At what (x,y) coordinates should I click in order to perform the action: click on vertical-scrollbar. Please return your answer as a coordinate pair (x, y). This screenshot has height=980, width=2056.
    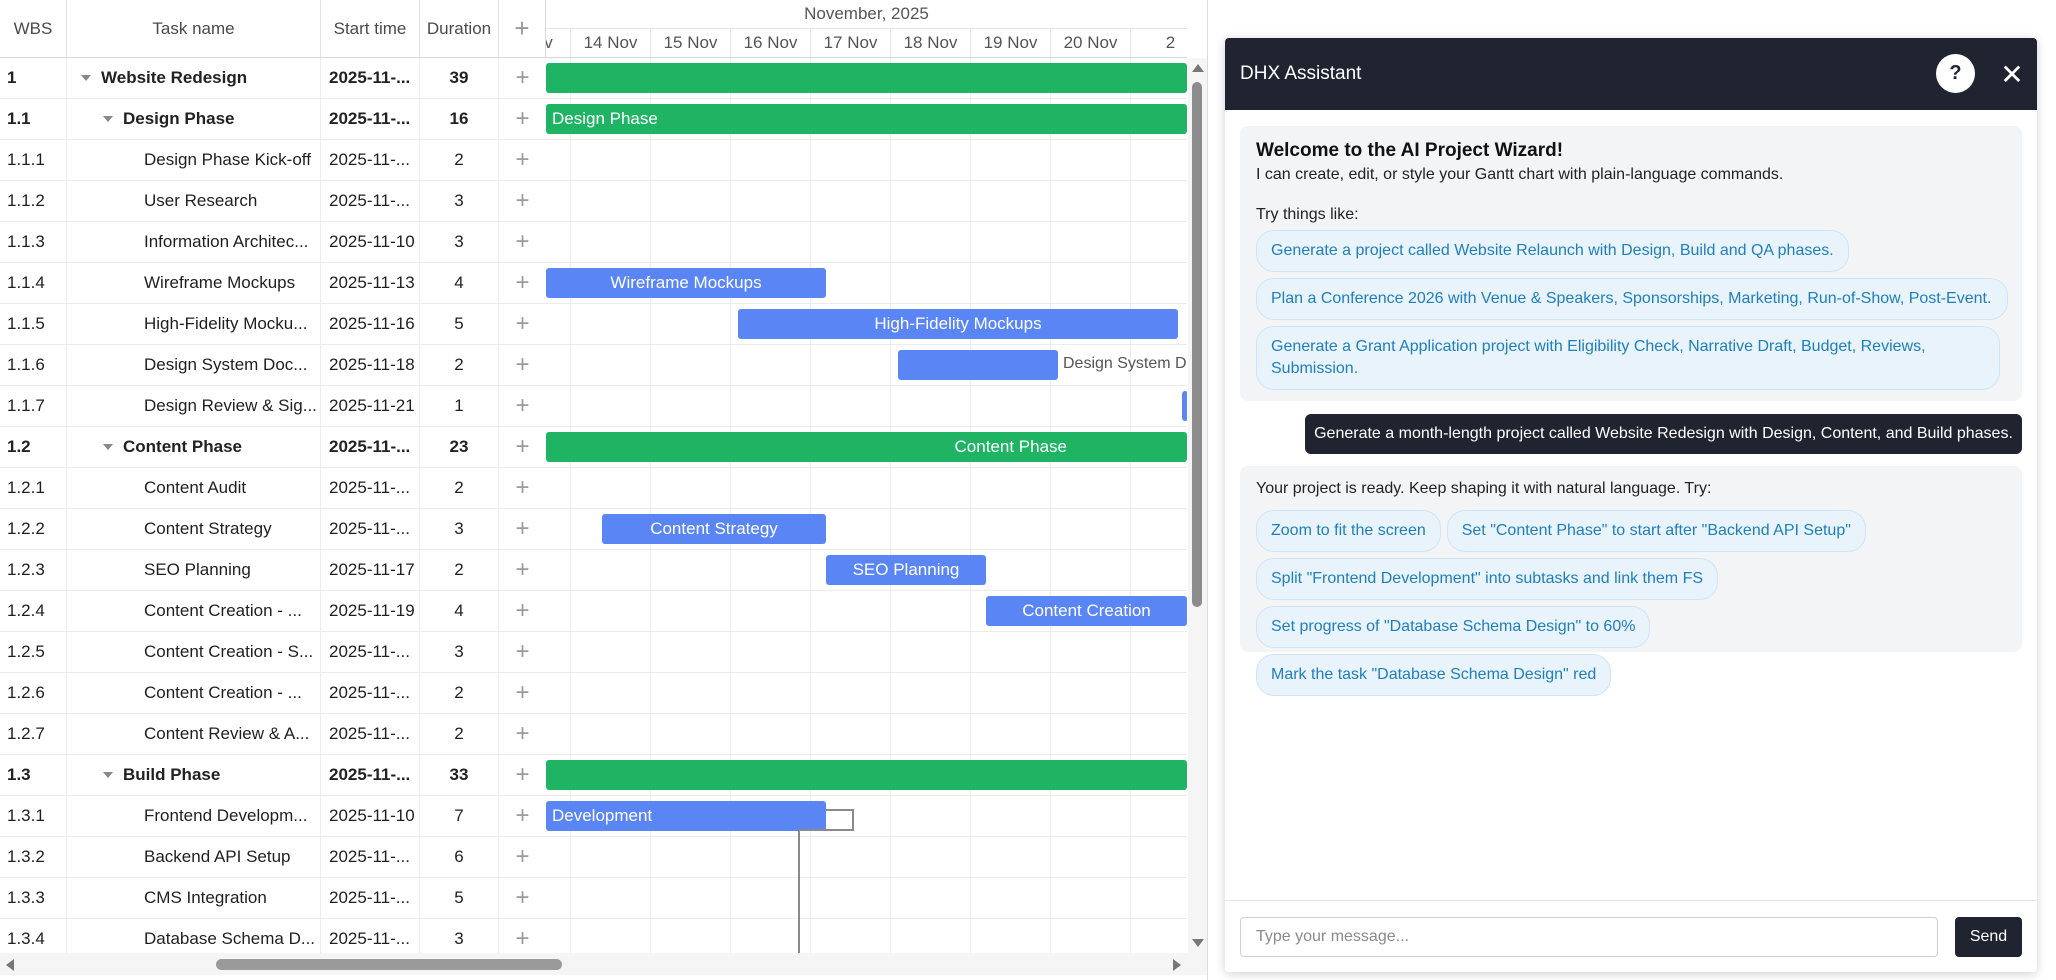
    Looking at the image, I should click on (1197, 505).